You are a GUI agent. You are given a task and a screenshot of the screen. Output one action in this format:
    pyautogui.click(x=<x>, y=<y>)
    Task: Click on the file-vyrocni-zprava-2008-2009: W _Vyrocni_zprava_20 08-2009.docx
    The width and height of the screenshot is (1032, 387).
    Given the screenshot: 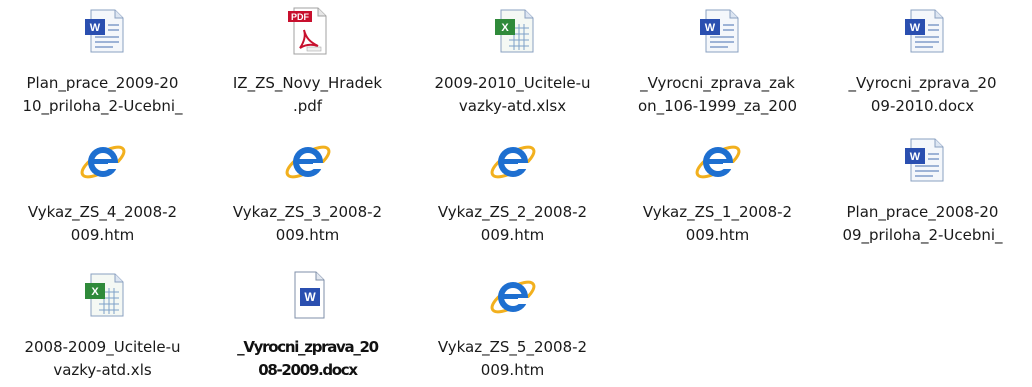 What is the action you would take?
    pyautogui.click(x=307, y=325)
    